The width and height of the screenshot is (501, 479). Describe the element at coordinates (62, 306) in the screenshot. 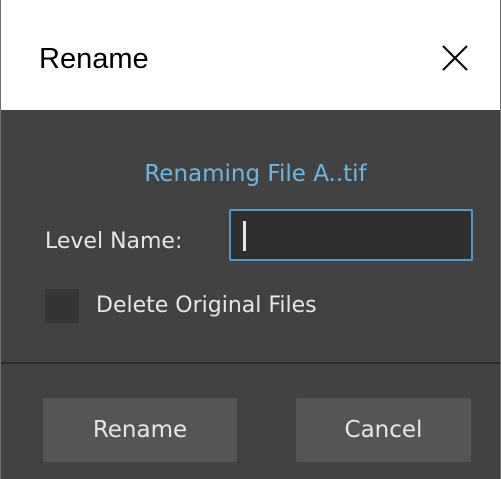

I see `delete-original-files-checkbox` at that location.